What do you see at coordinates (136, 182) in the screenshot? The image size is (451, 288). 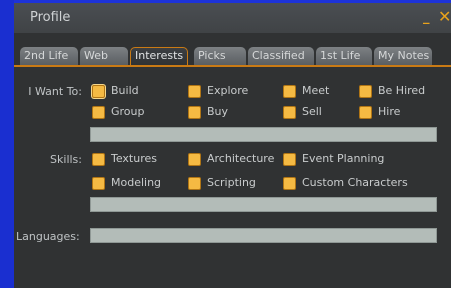 I see `checkbox-label: Modeling` at bounding box center [136, 182].